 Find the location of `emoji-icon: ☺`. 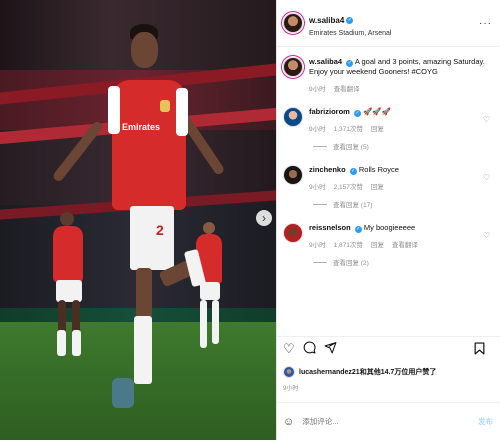

emoji-icon: ☺ is located at coordinates (288, 422).